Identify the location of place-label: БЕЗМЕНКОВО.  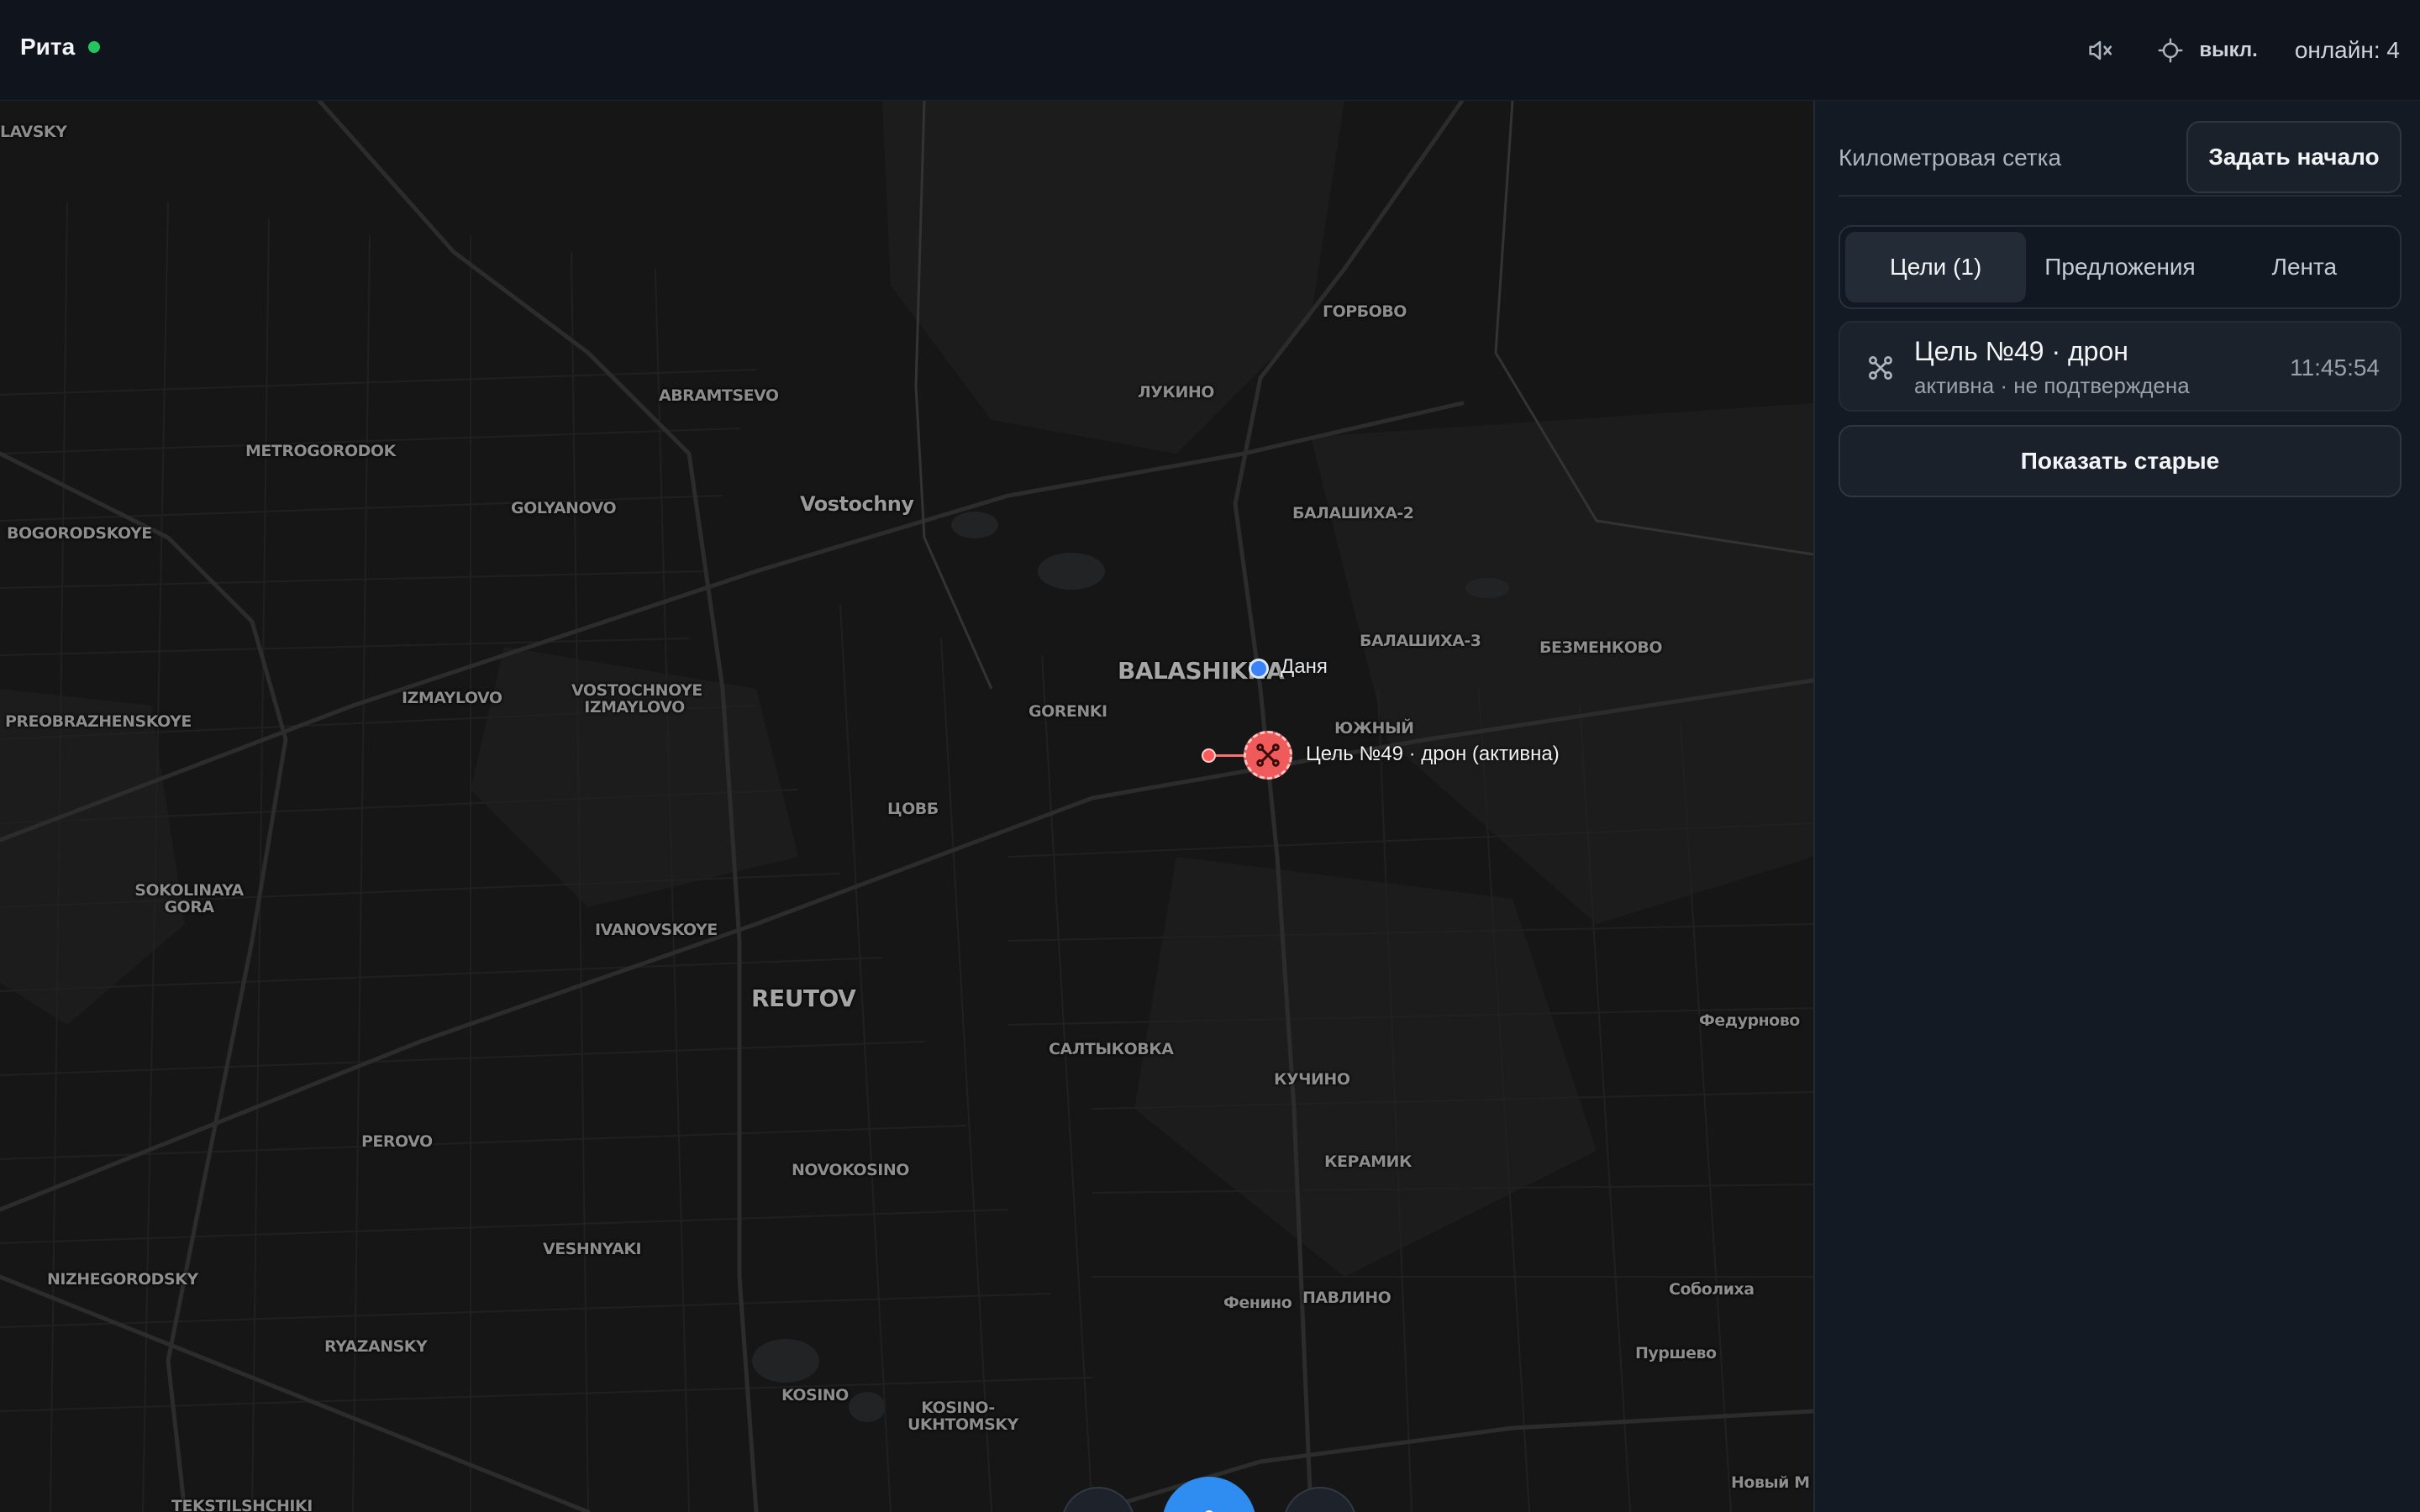
(1601, 647).